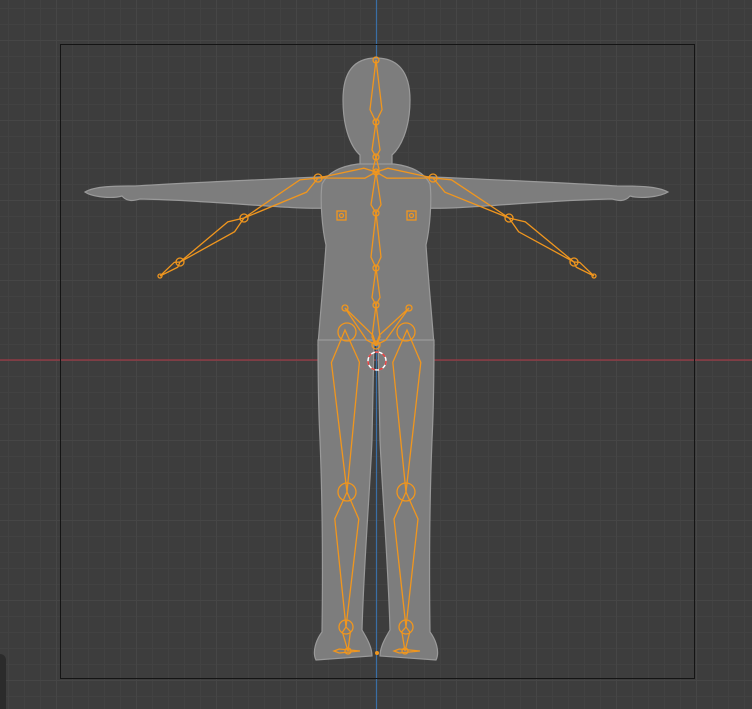 Image resolution: width=752 pixels, height=709 pixels. What do you see at coordinates (540, 192) in the screenshot?
I see `mesh-right-arm` at bounding box center [540, 192].